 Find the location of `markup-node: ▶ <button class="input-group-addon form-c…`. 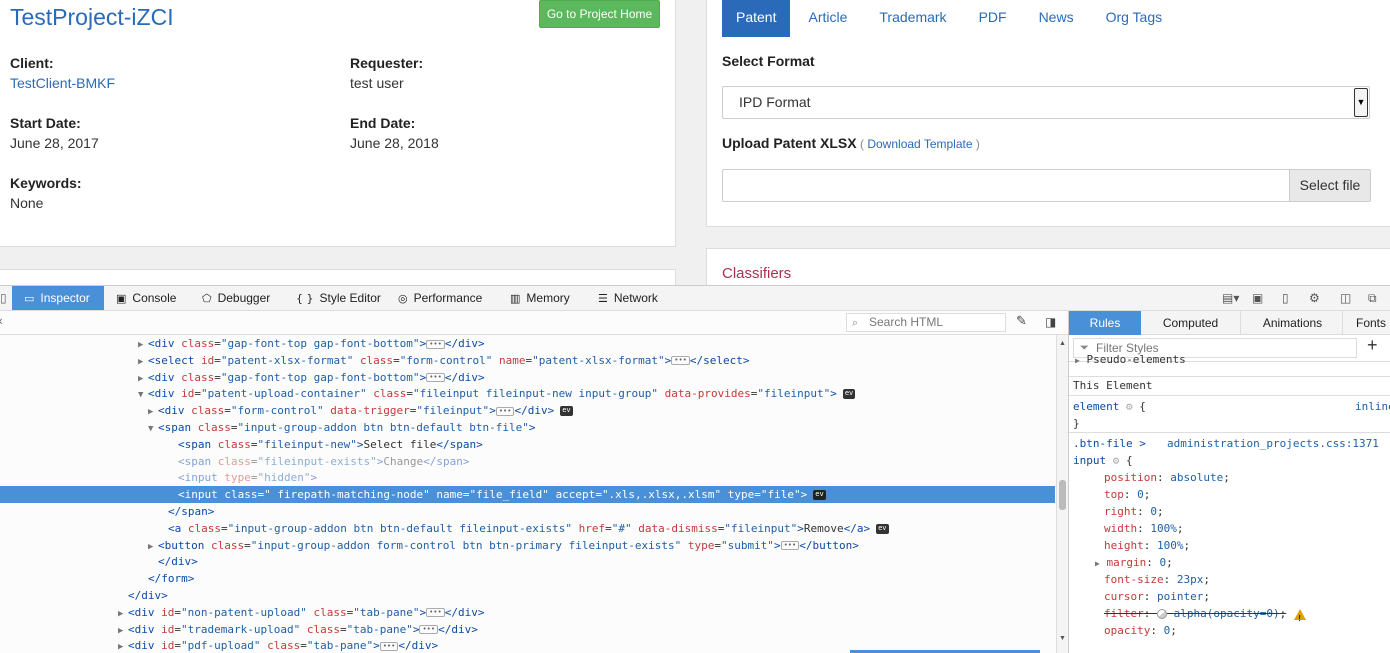

markup-node: ▶ <button class="input-group-addon form-c… is located at coordinates (527, 545).